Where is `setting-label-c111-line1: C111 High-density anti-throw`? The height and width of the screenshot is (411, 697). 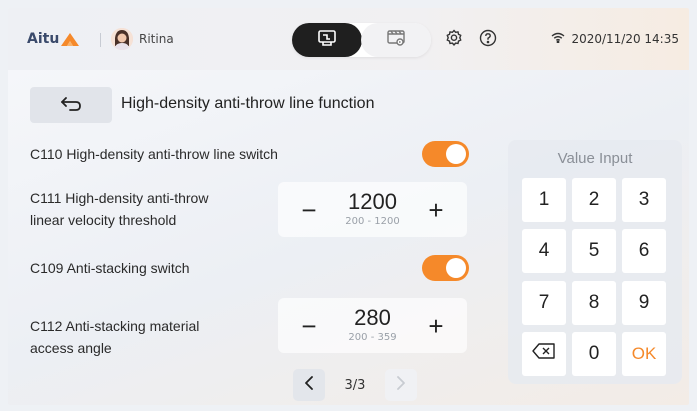
setting-label-c111-line1: C111 High-density anti-throw is located at coordinates (119, 198).